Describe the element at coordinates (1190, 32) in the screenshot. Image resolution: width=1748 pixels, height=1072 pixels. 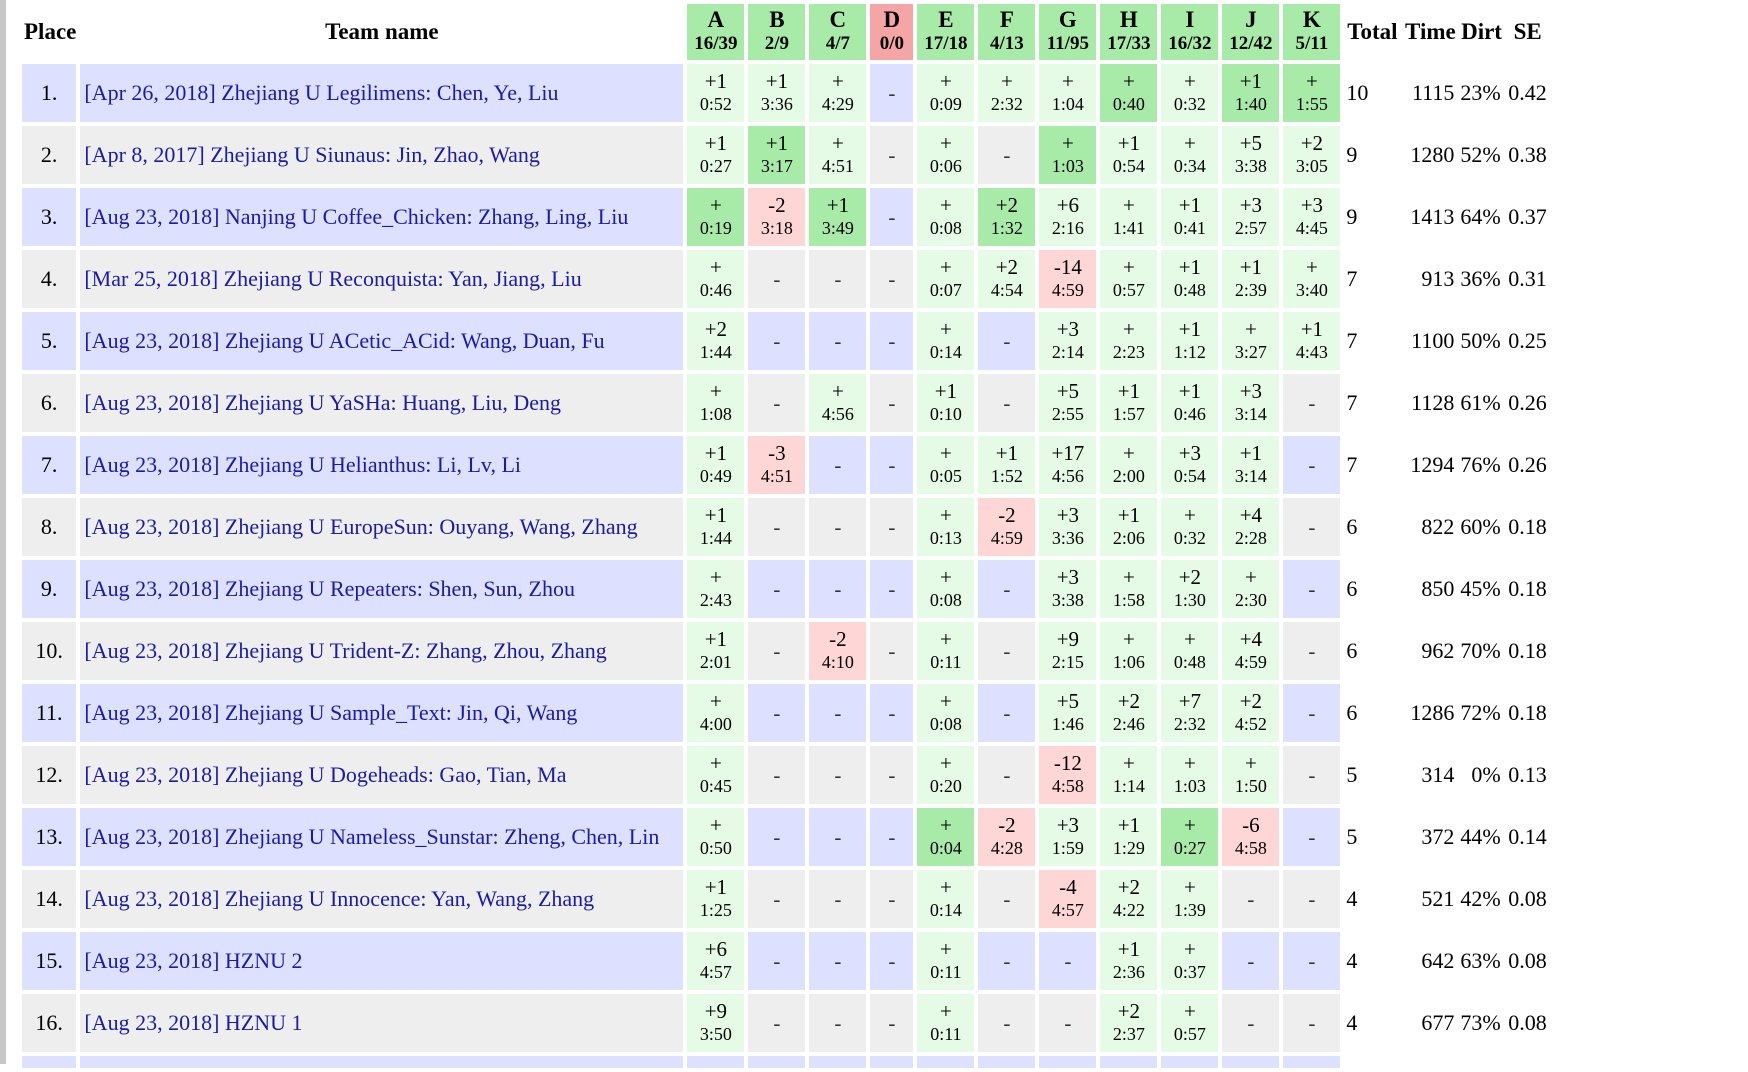
I see `problem-header-i: I 16/32` at that location.